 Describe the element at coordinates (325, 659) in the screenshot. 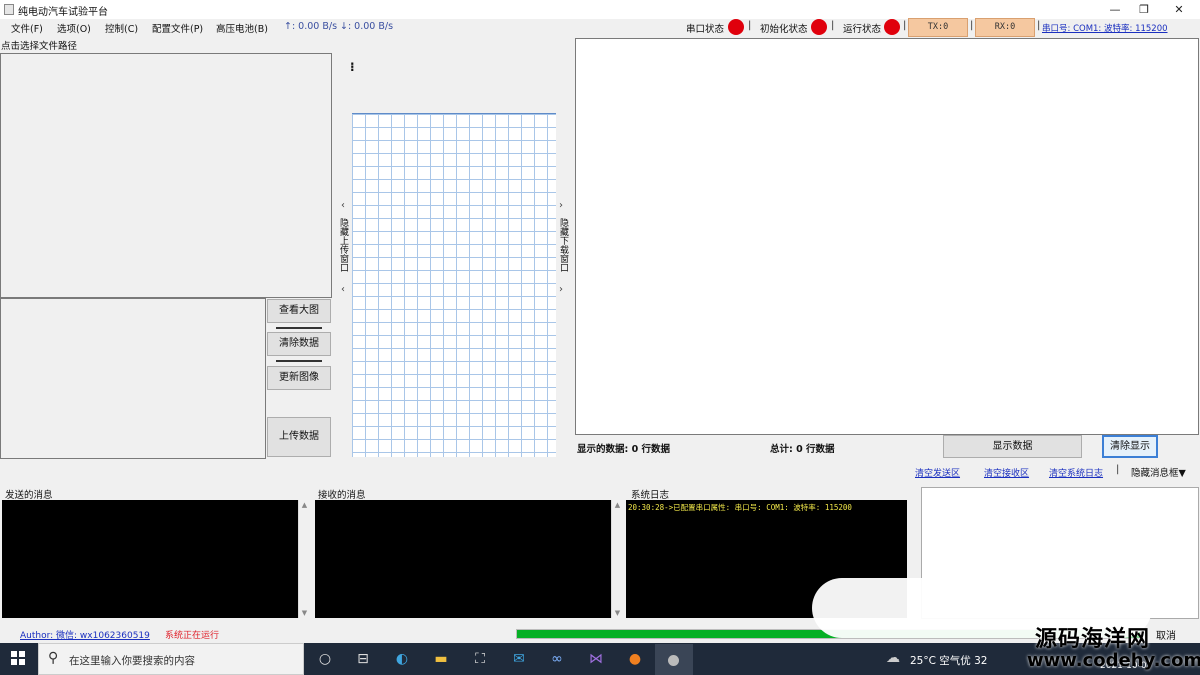

I see `task-view-icon: ○` at that location.